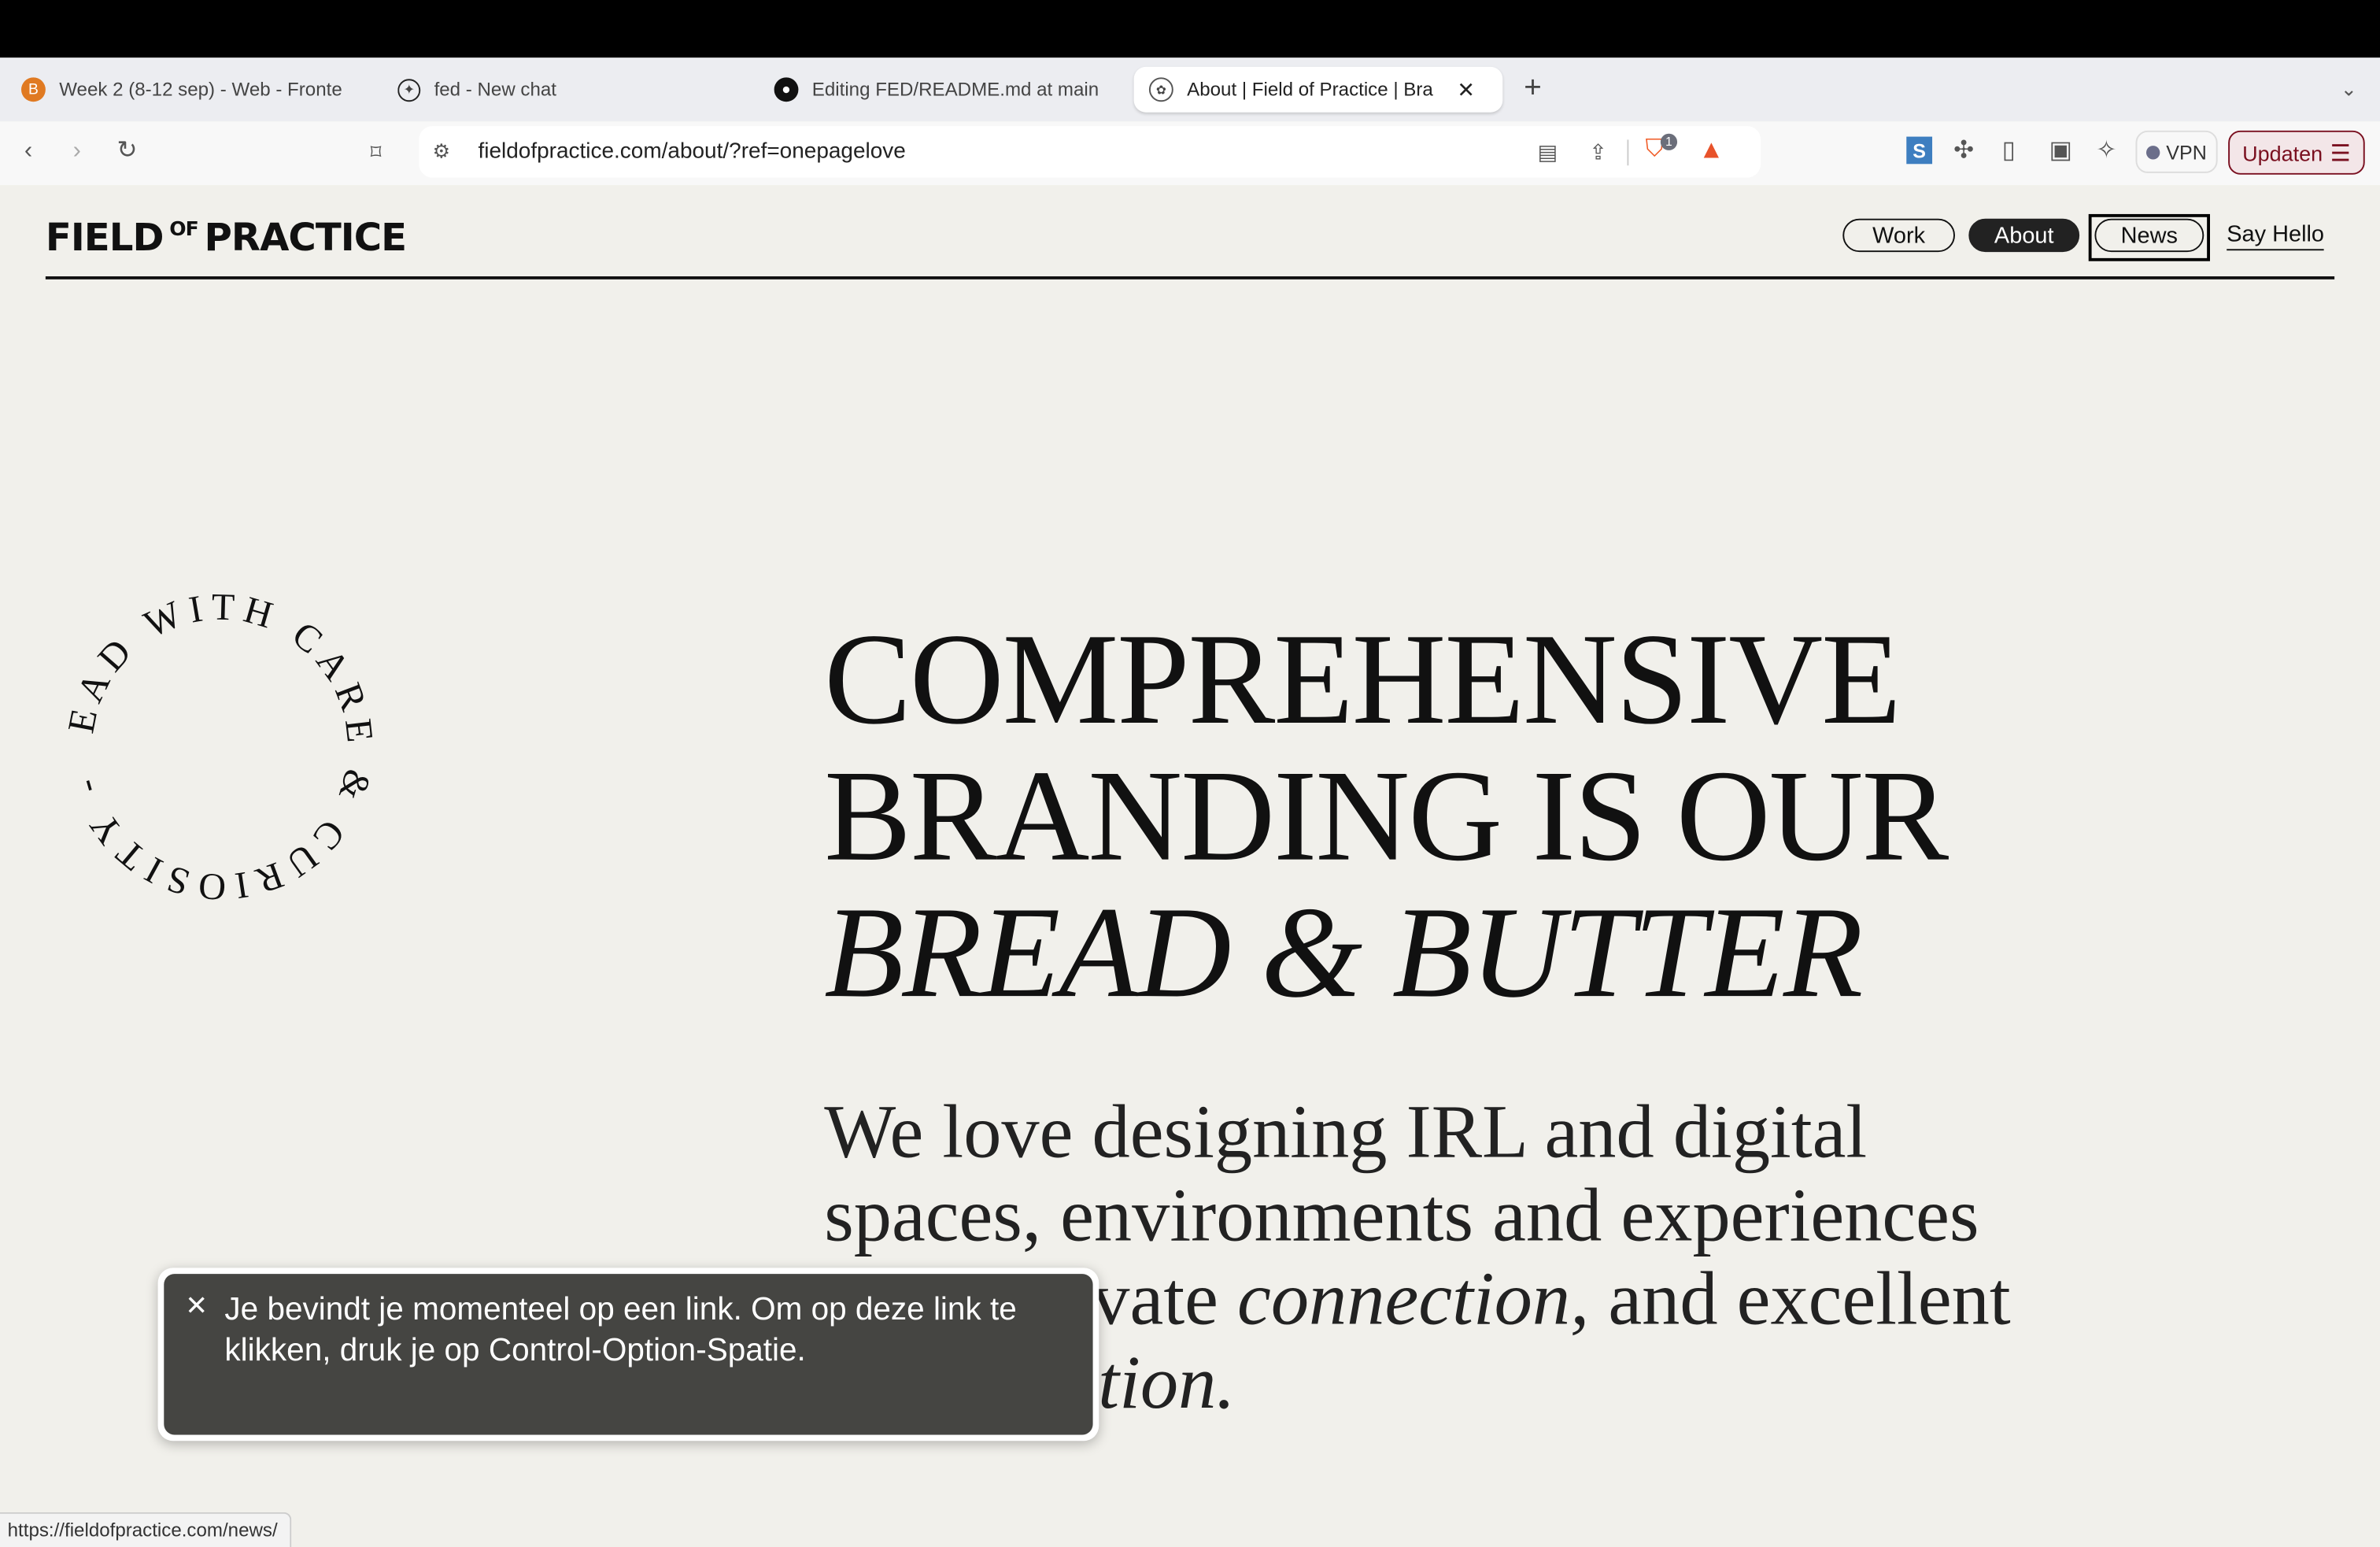 This screenshot has height=1547, width=2380. What do you see at coordinates (126, 152) in the screenshot?
I see `reload-button: ↻` at bounding box center [126, 152].